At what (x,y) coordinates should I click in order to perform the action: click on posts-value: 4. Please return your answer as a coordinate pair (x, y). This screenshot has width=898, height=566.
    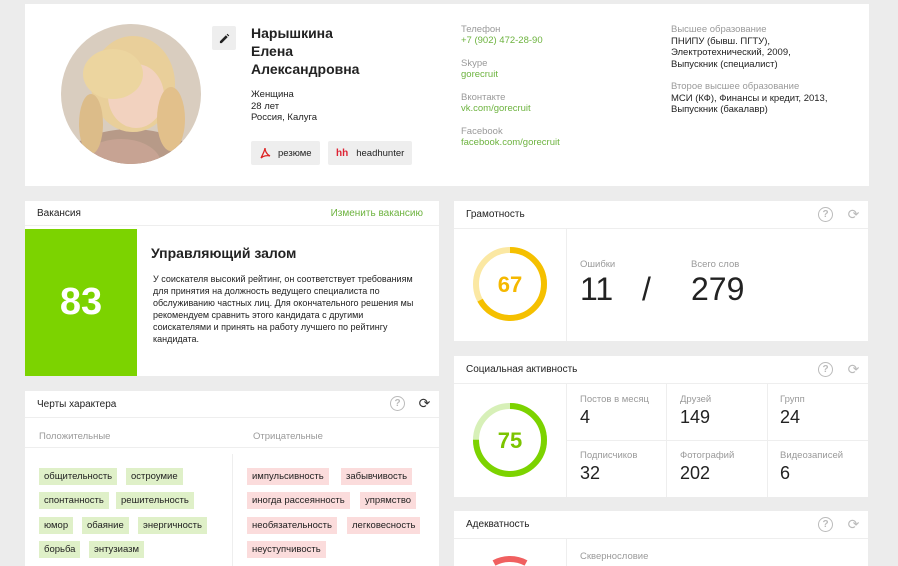
    Looking at the image, I should click on (585, 417).